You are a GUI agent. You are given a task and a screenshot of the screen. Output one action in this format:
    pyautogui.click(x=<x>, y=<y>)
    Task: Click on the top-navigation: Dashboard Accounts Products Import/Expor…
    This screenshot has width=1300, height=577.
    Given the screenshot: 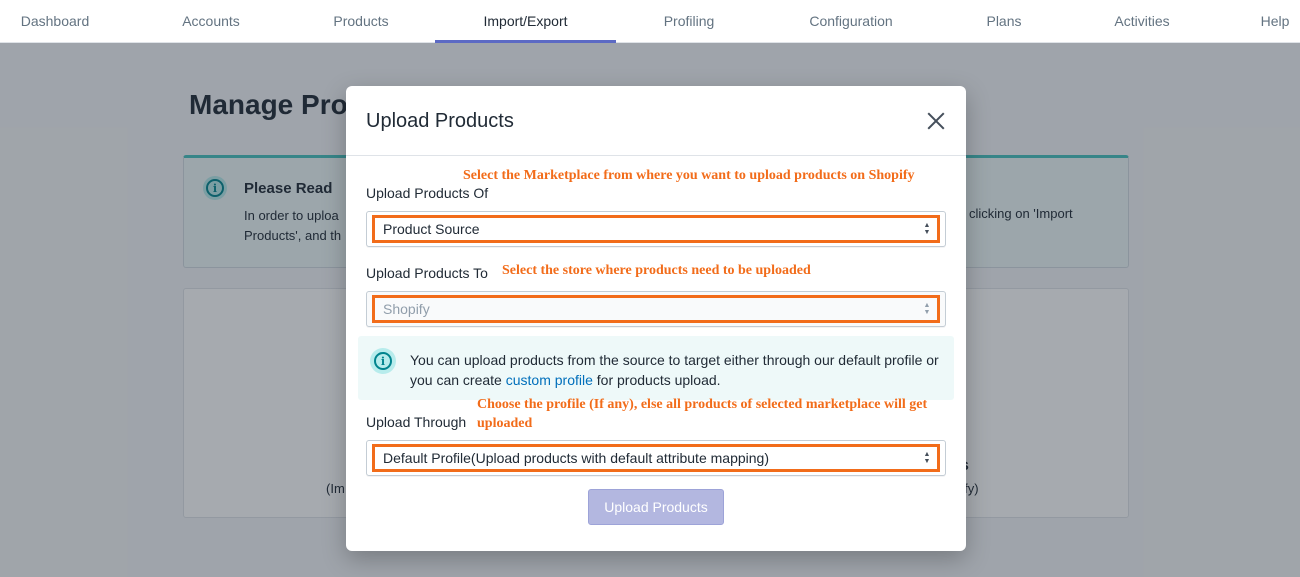 What is the action you would take?
    pyautogui.click(x=650, y=21)
    